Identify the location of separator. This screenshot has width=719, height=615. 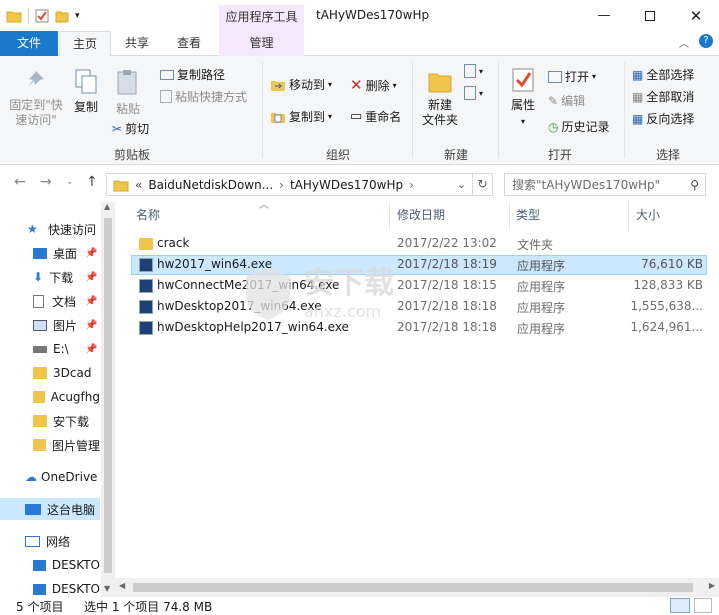
(262, 110).